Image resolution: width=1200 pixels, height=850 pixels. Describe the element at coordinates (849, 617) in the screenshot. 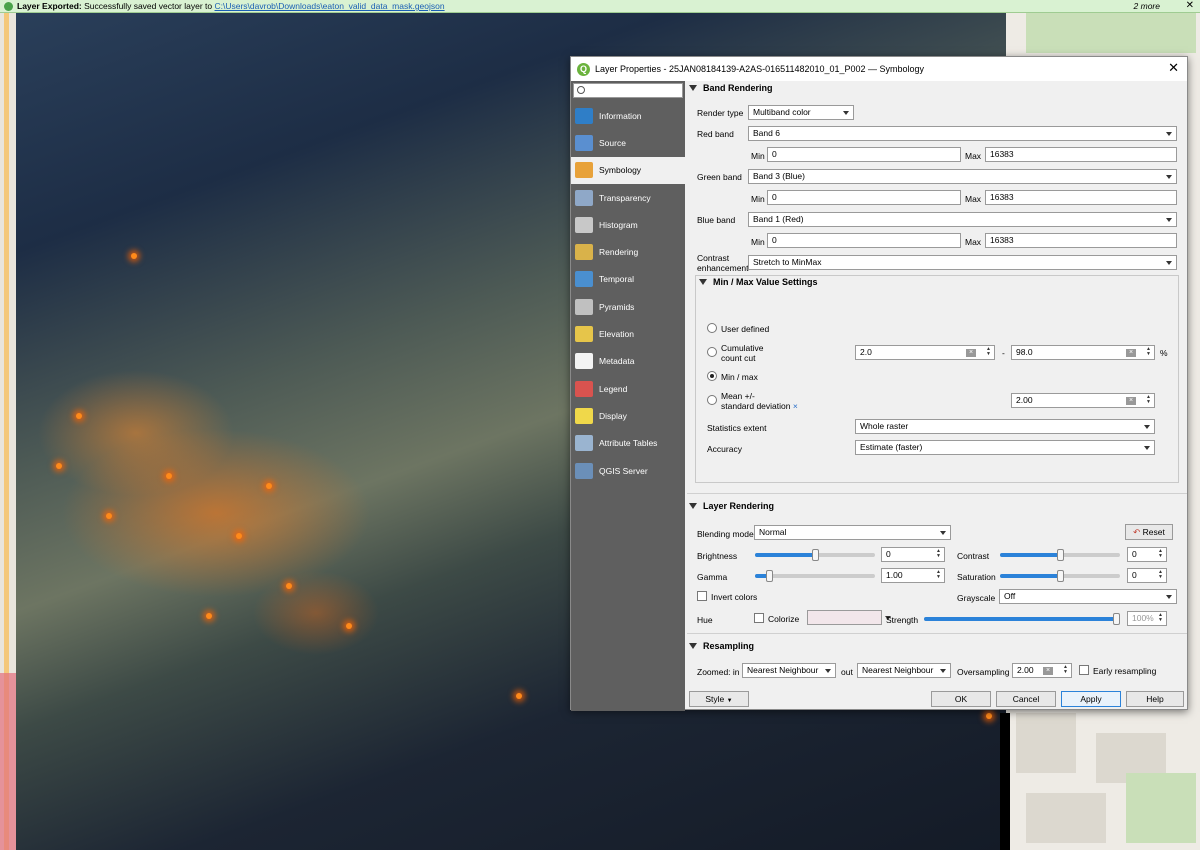

I see `color-swatch-button` at that location.